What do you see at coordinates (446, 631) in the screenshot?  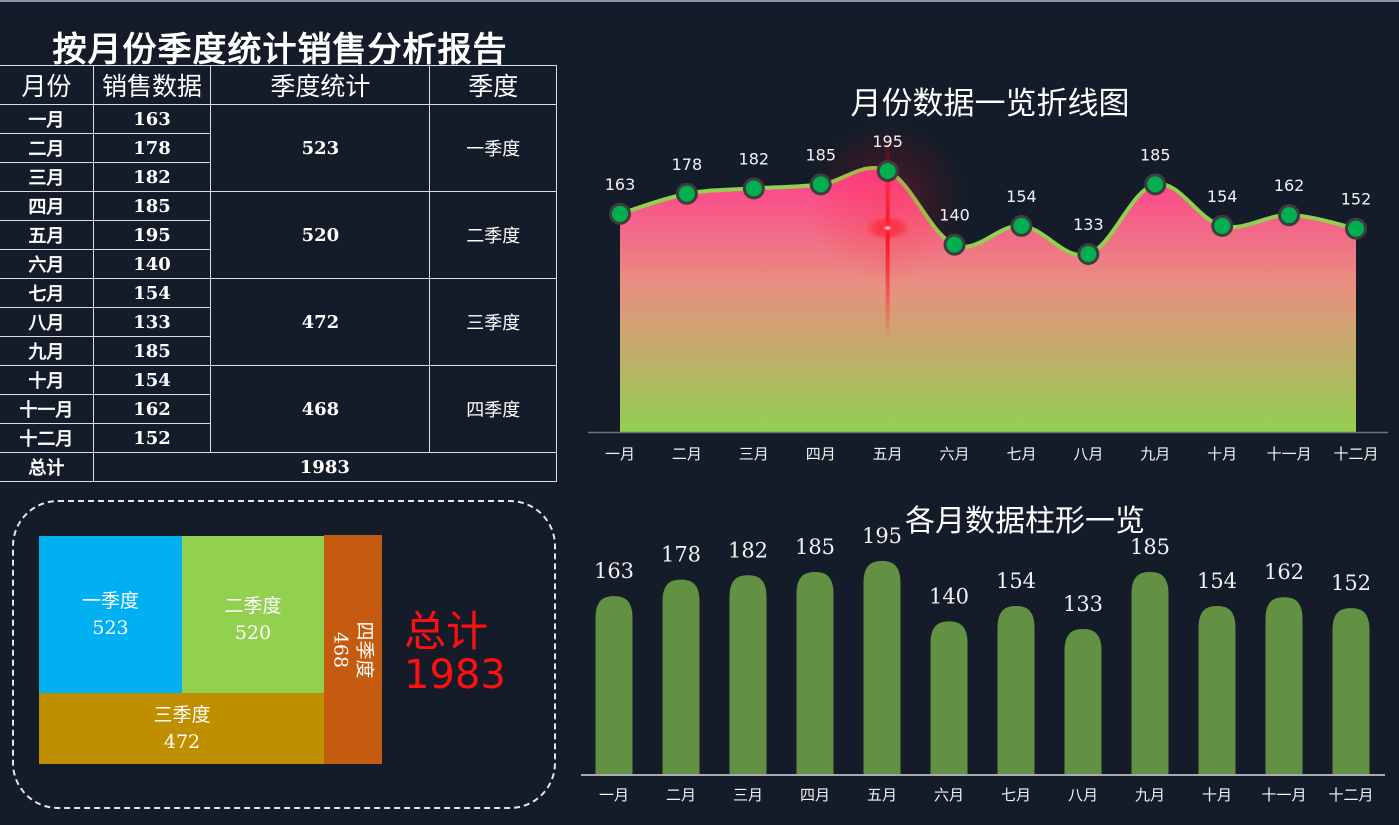 I see `treemap-total-label: 总计` at bounding box center [446, 631].